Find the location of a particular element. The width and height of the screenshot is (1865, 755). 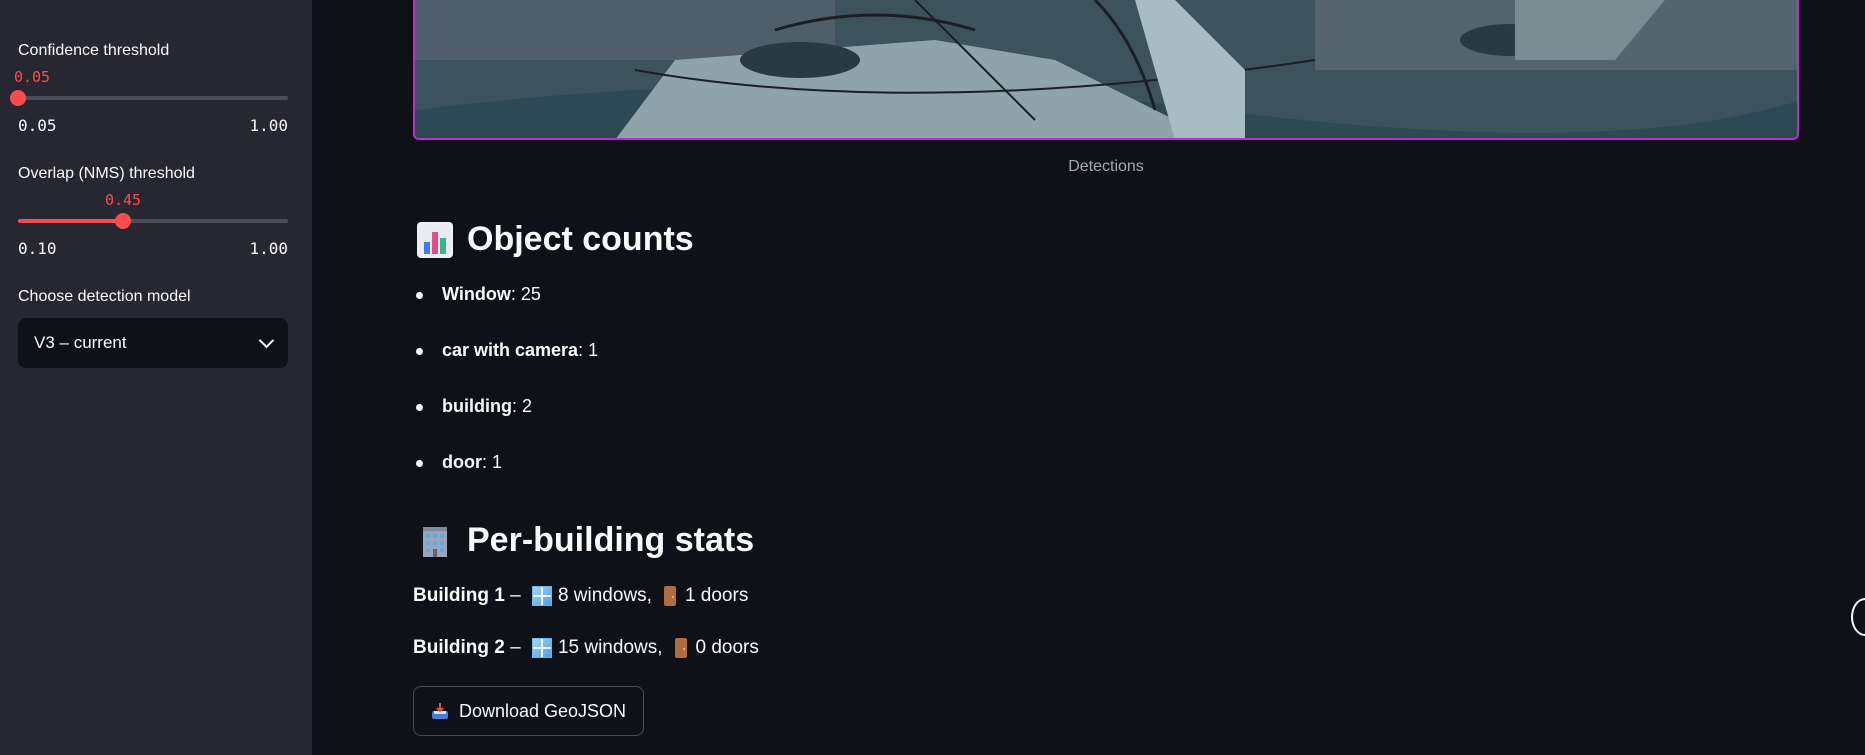

overlap-min: 0.10 is located at coordinates (37, 248).